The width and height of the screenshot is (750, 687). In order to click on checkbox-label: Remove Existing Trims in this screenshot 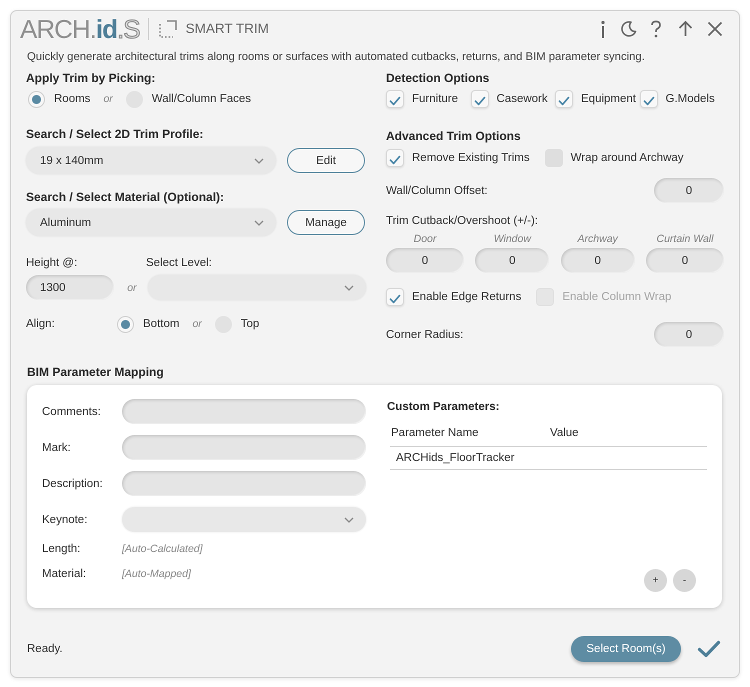, I will do `click(471, 158)`.